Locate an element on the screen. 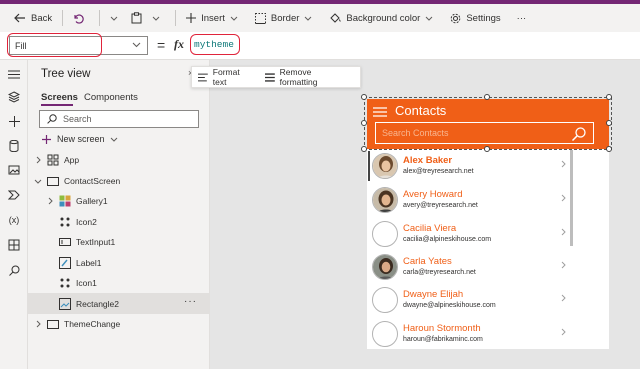  insert-button: Insert is located at coordinates (214, 18).